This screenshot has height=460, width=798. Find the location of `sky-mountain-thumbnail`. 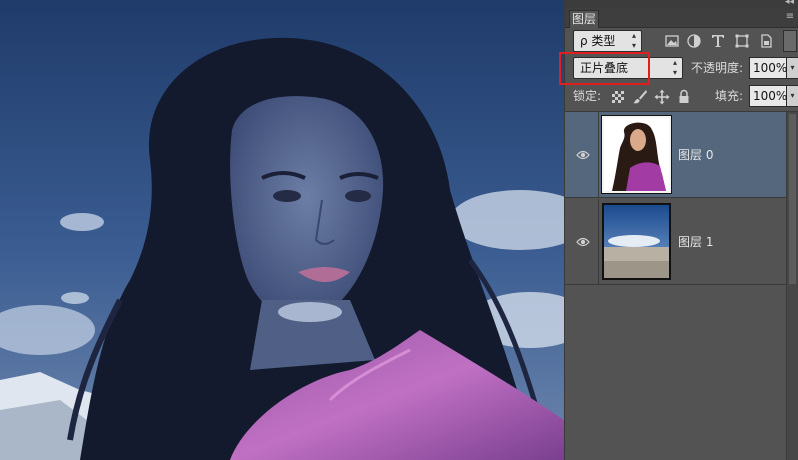

sky-mountain-thumbnail is located at coordinates (636, 241).